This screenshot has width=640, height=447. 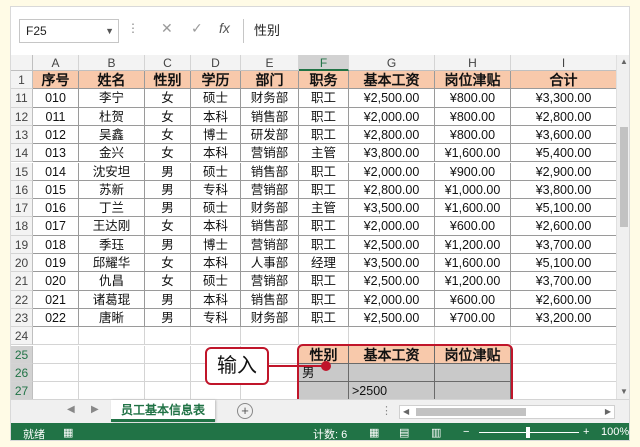 What do you see at coordinates (22, 190) in the screenshot?
I see `row-header-16: 16` at bounding box center [22, 190].